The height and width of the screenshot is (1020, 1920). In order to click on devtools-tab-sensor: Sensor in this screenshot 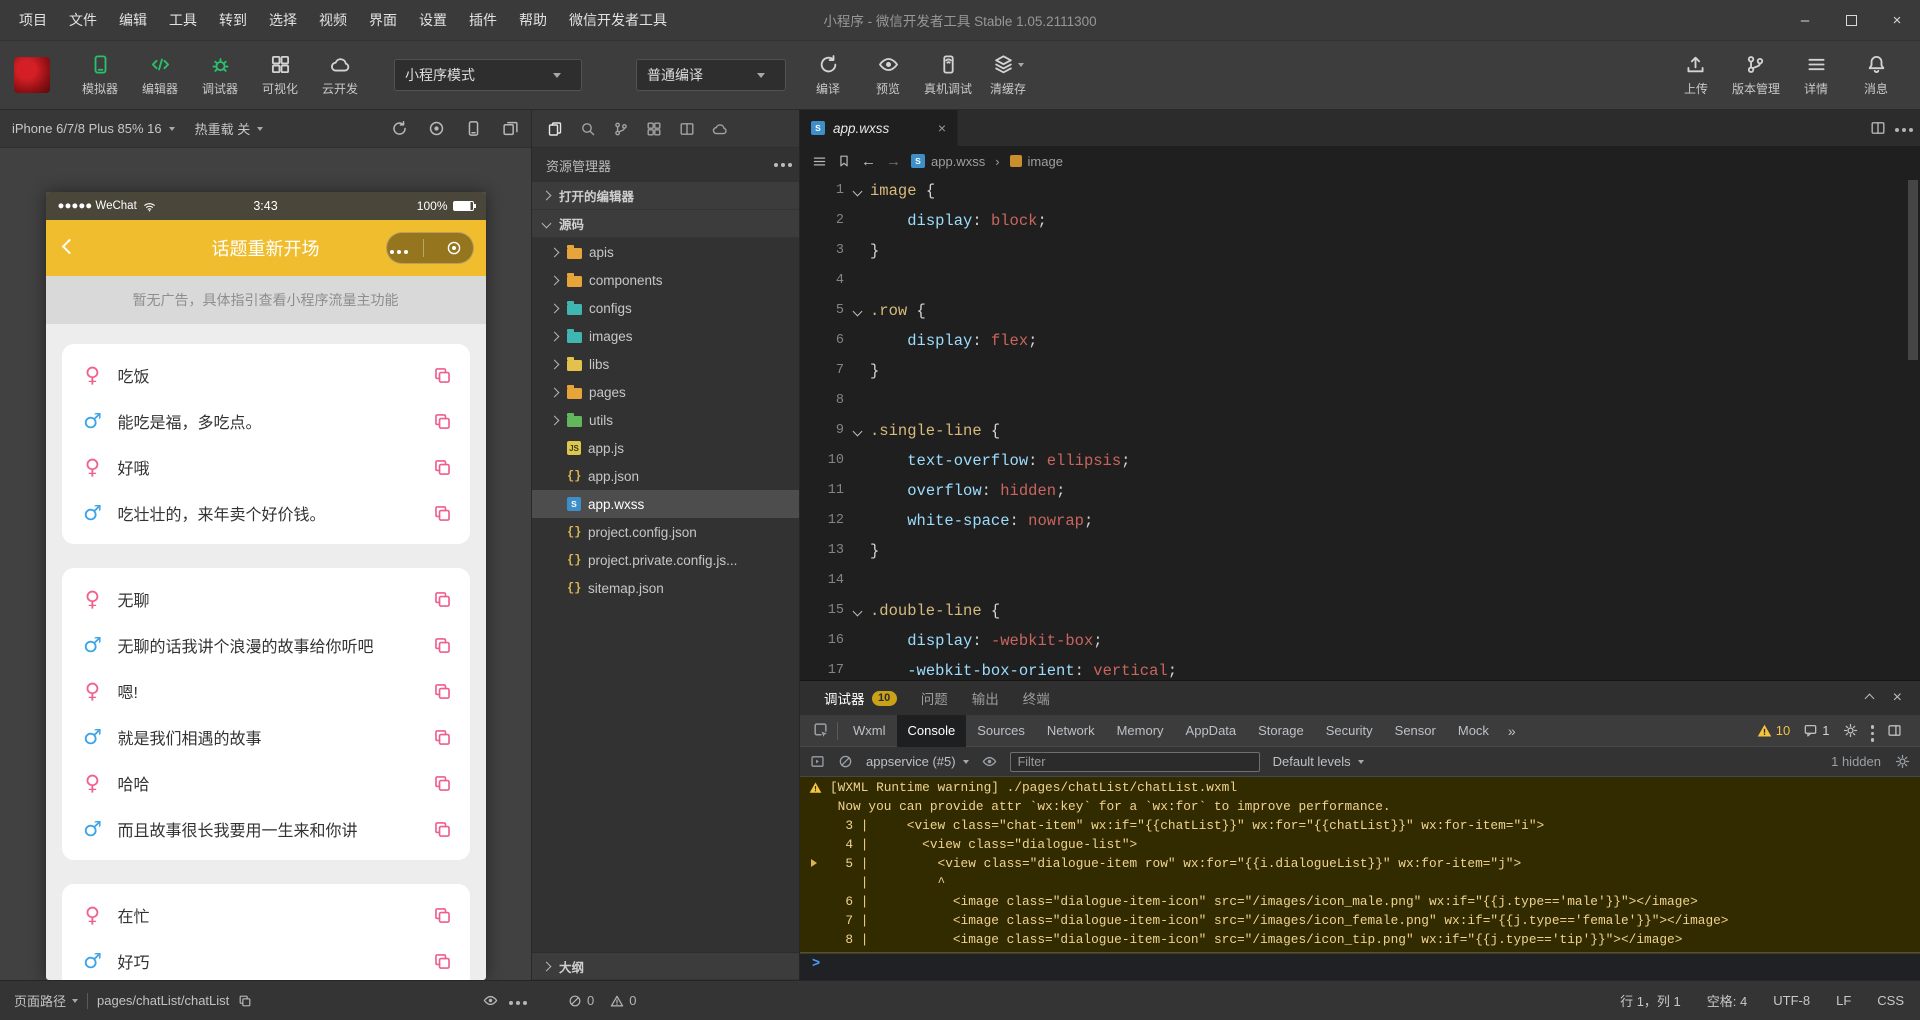, I will do `click(1415, 731)`.